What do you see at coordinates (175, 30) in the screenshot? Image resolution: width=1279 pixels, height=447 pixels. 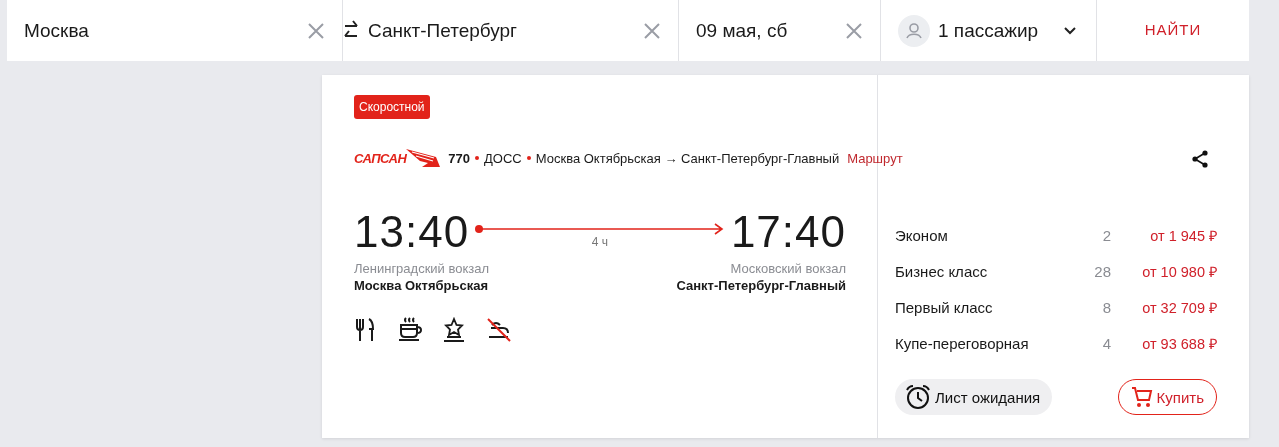 I see `from-field: Москва` at bounding box center [175, 30].